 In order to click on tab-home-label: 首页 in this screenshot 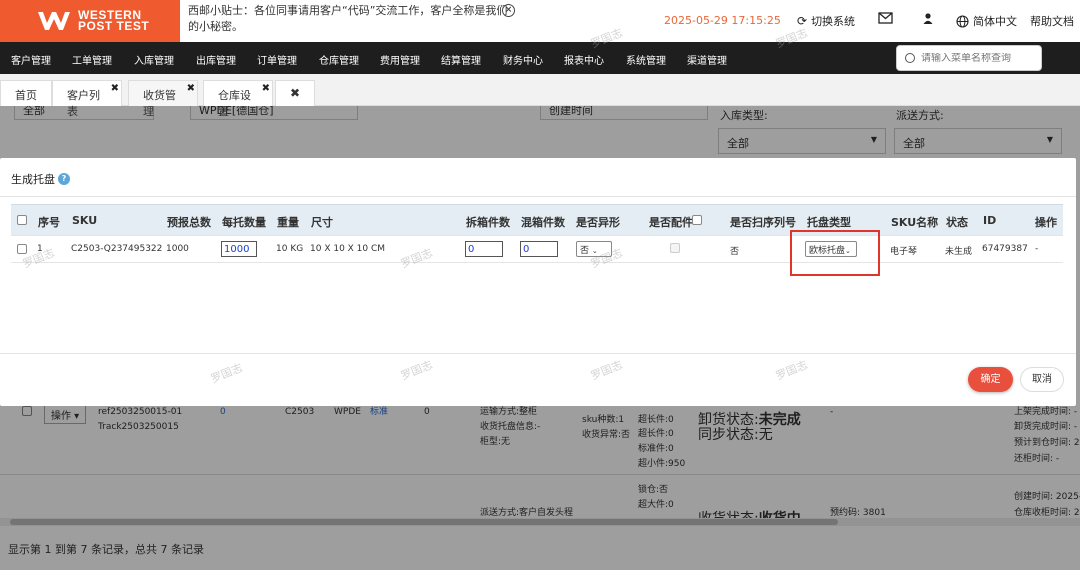, I will do `click(26, 95)`.